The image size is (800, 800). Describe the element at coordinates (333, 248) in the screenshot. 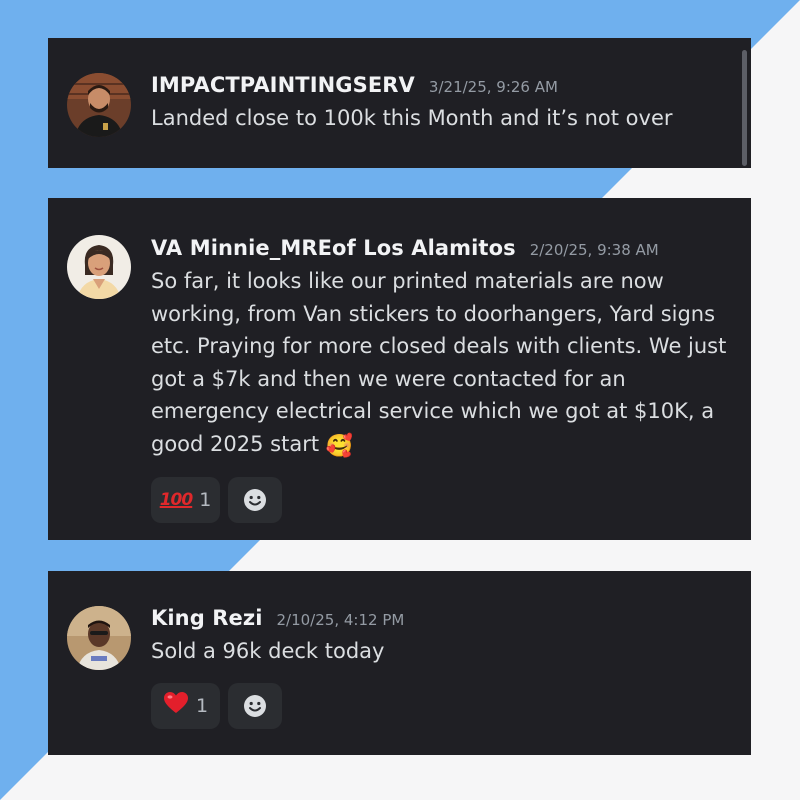

I see `username: VA Minnie_MREof Los Alamitos` at that location.